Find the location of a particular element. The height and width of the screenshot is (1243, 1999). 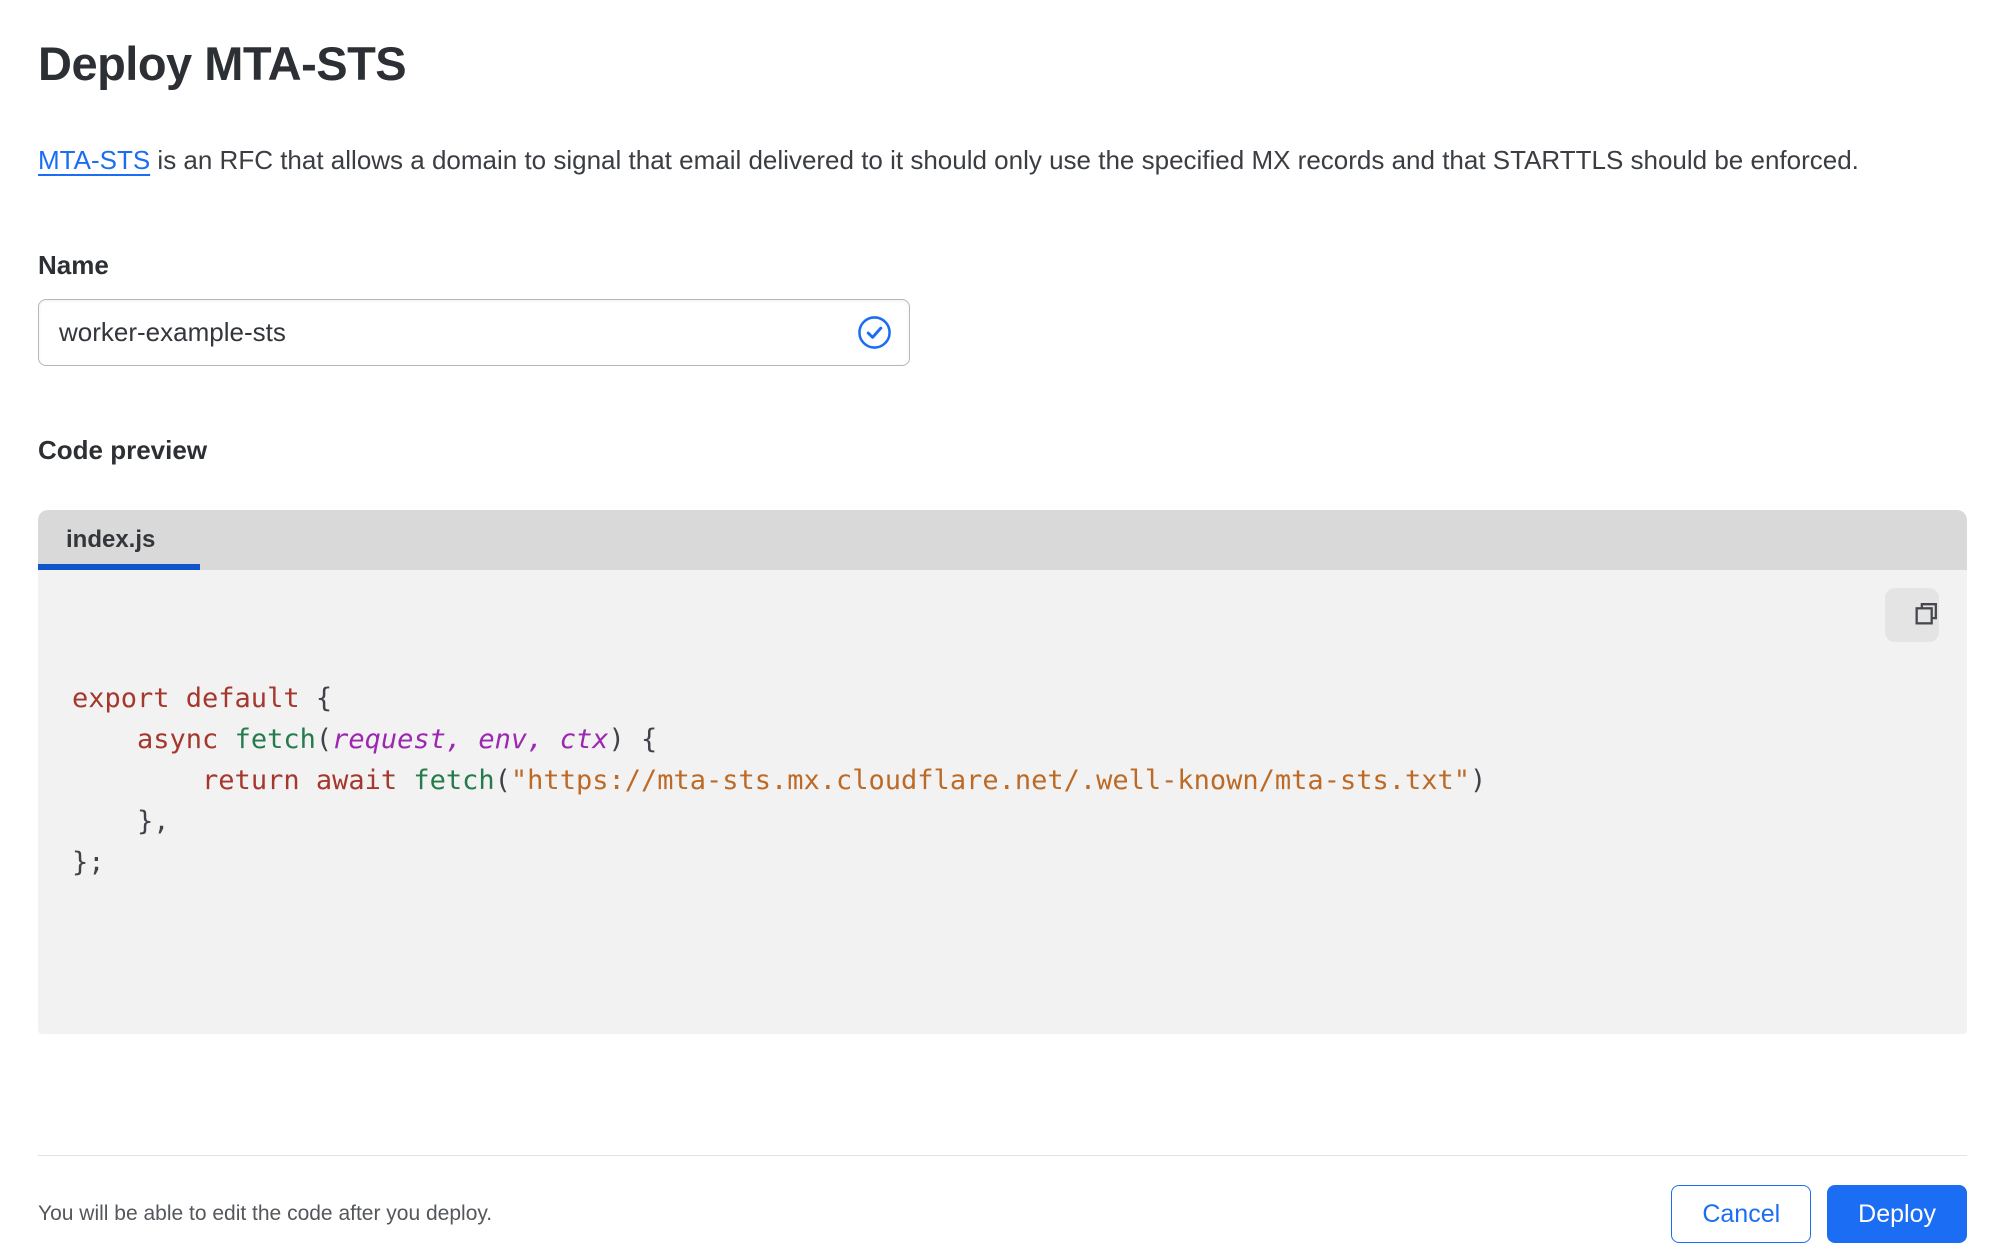

copy-icon is located at coordinates (1912, 615).